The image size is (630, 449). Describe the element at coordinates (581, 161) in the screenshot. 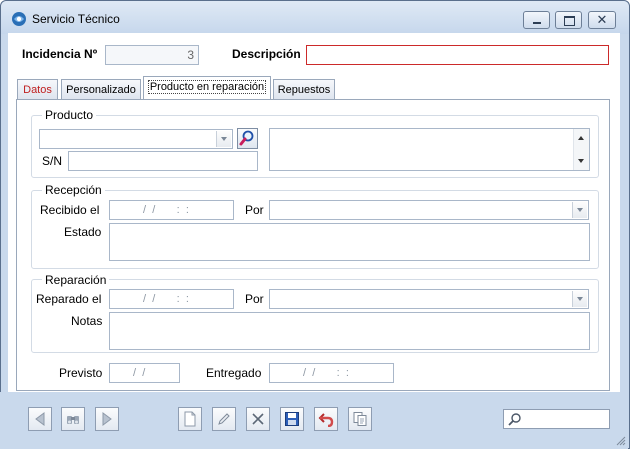

I see `scroll-down-icon` at that location.